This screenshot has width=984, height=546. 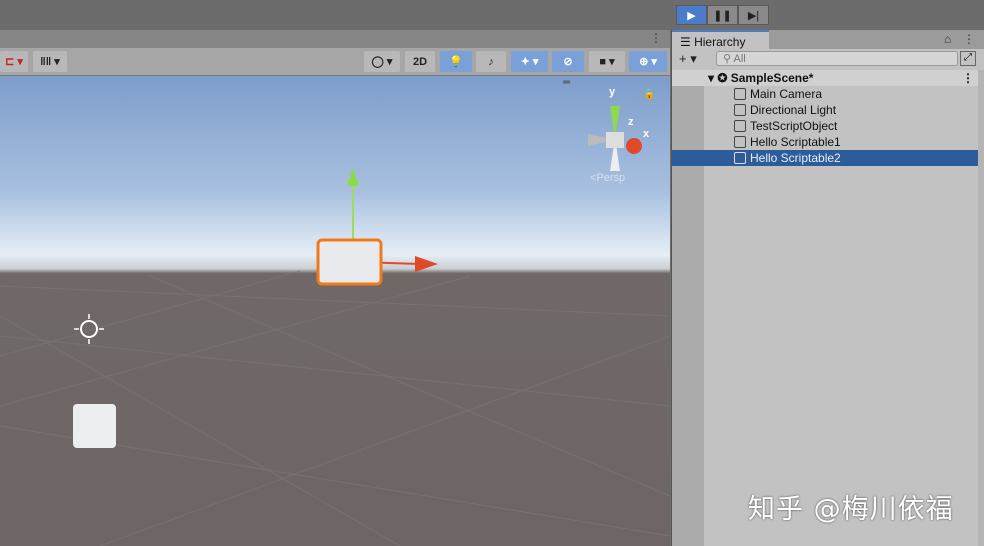 I want to click on gizmo-x-label: x, so click(x=646, y=134).